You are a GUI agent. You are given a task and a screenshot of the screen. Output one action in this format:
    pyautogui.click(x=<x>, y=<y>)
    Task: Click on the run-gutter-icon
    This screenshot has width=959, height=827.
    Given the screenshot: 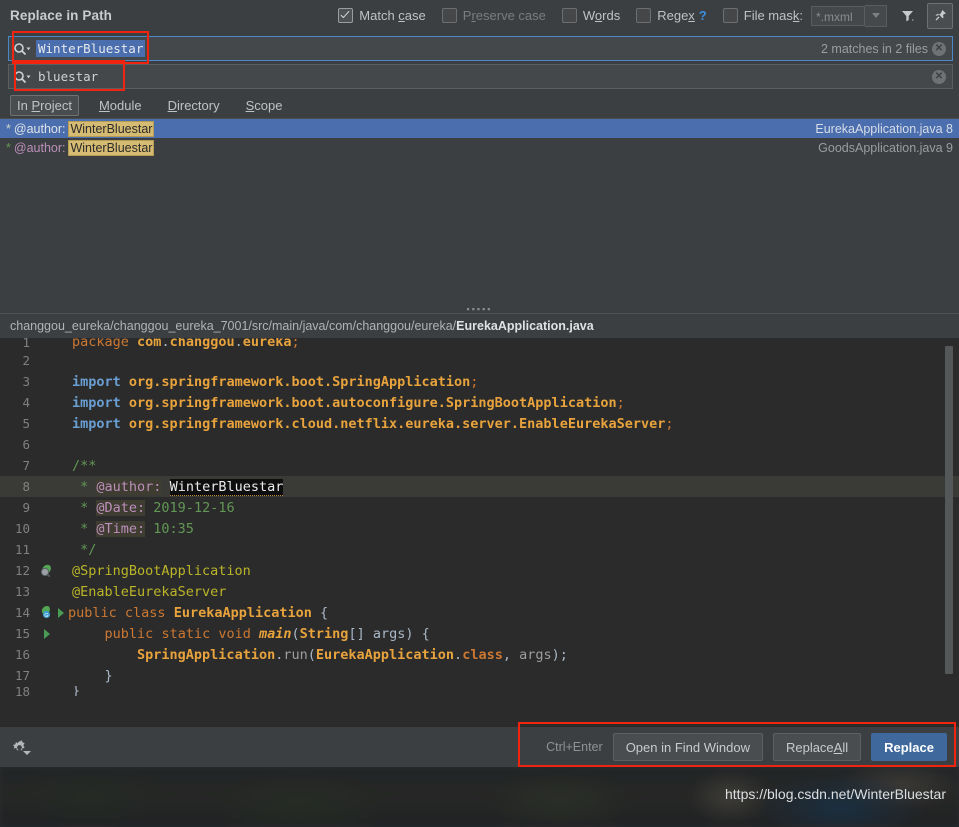 What is the action you would take?
    pyautogui.click(x=47, y=571)
    